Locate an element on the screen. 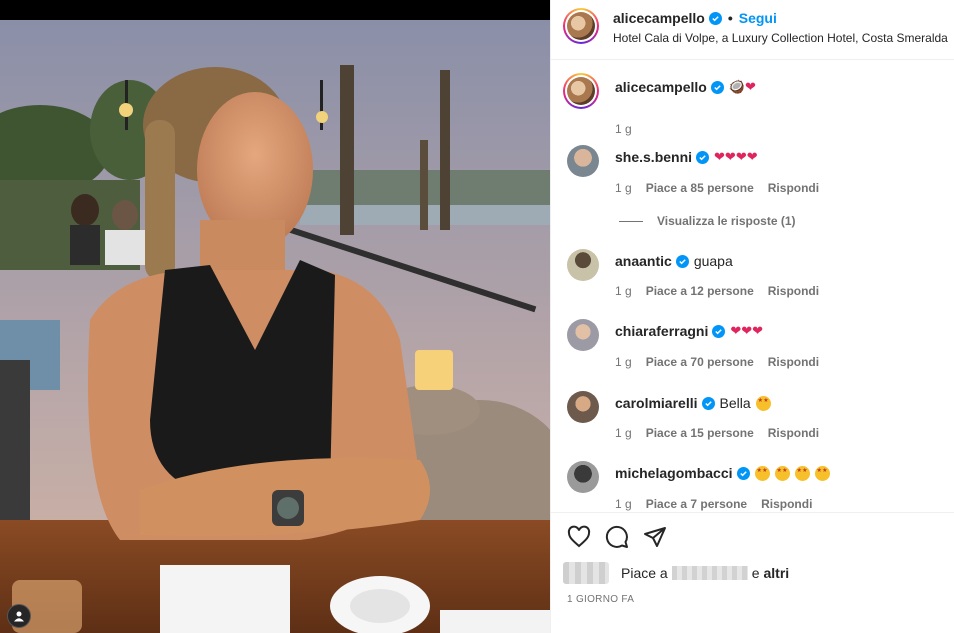 The height and width of the screenshot is (633, 954). comment-username: anaantic is located at coordinates (652, 261).